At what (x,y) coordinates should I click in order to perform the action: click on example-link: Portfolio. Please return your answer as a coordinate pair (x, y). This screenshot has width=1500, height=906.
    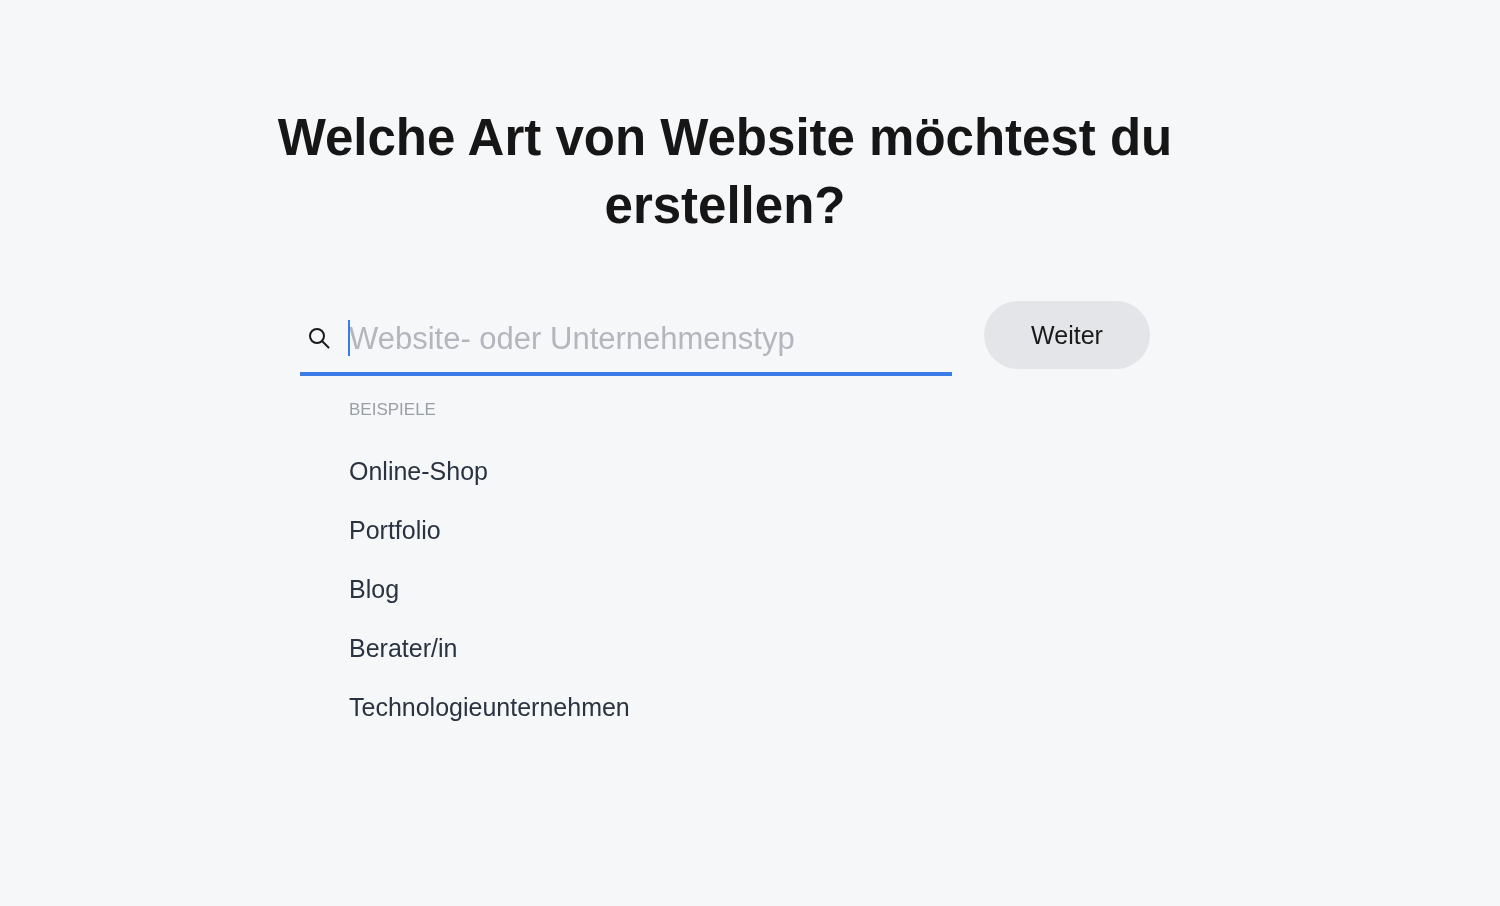
    Looking at the image, I should click on (395, 530).